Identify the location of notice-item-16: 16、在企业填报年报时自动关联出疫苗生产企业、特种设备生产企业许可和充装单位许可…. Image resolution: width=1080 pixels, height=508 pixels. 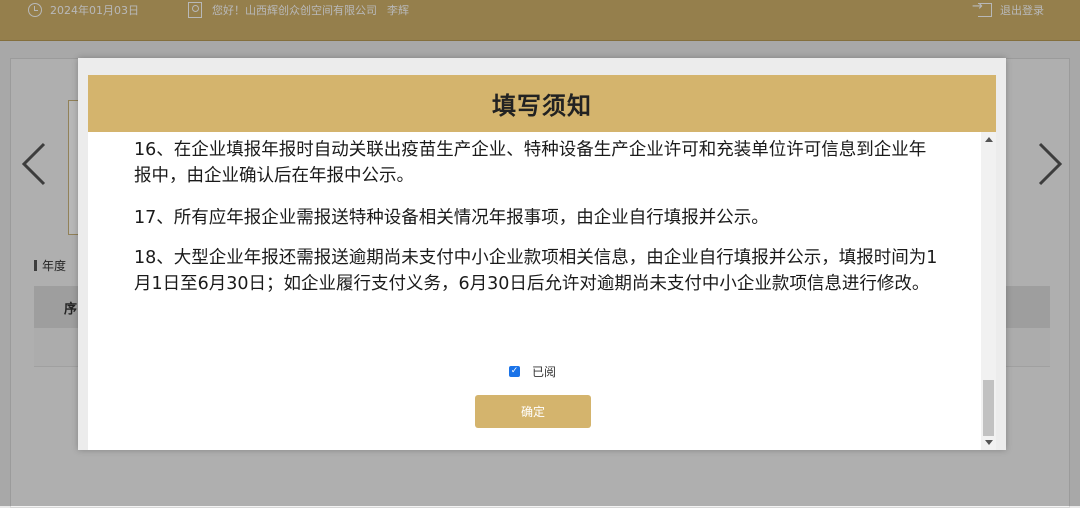
(530, 163).